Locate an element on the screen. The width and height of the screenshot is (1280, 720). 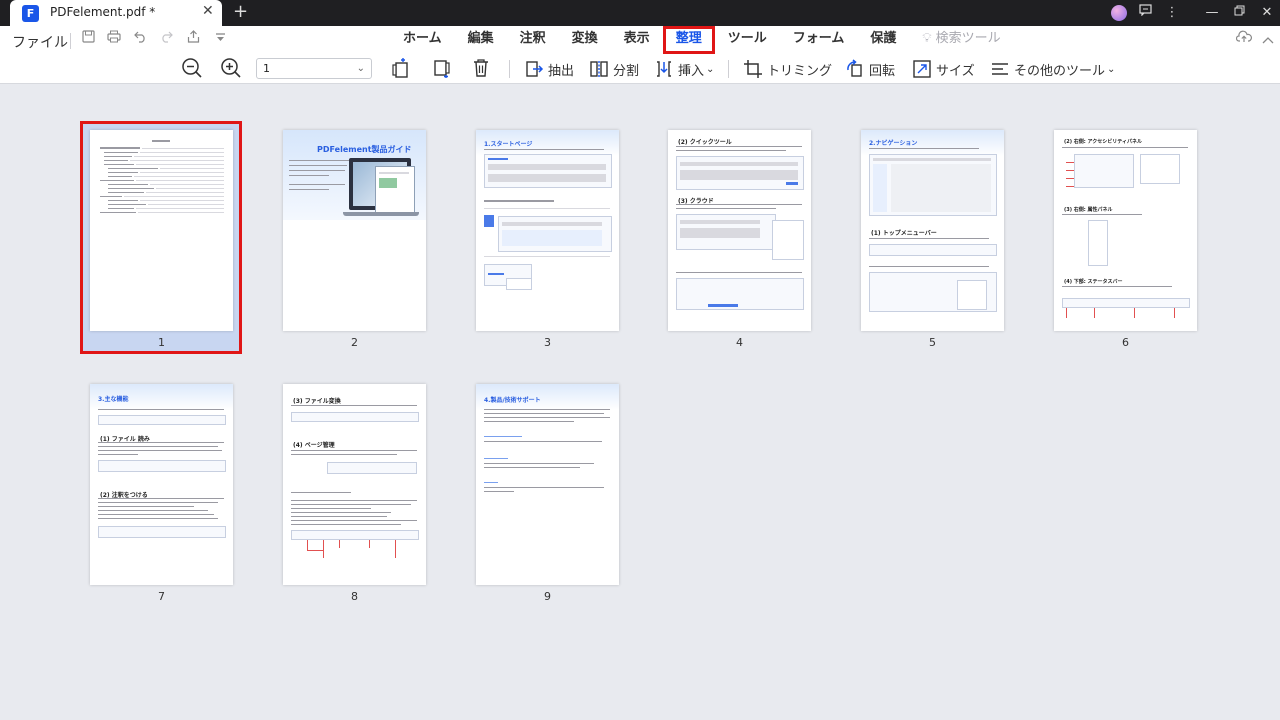
lightbulb-icon: 💡︎ is located at coordinates (927, 38).